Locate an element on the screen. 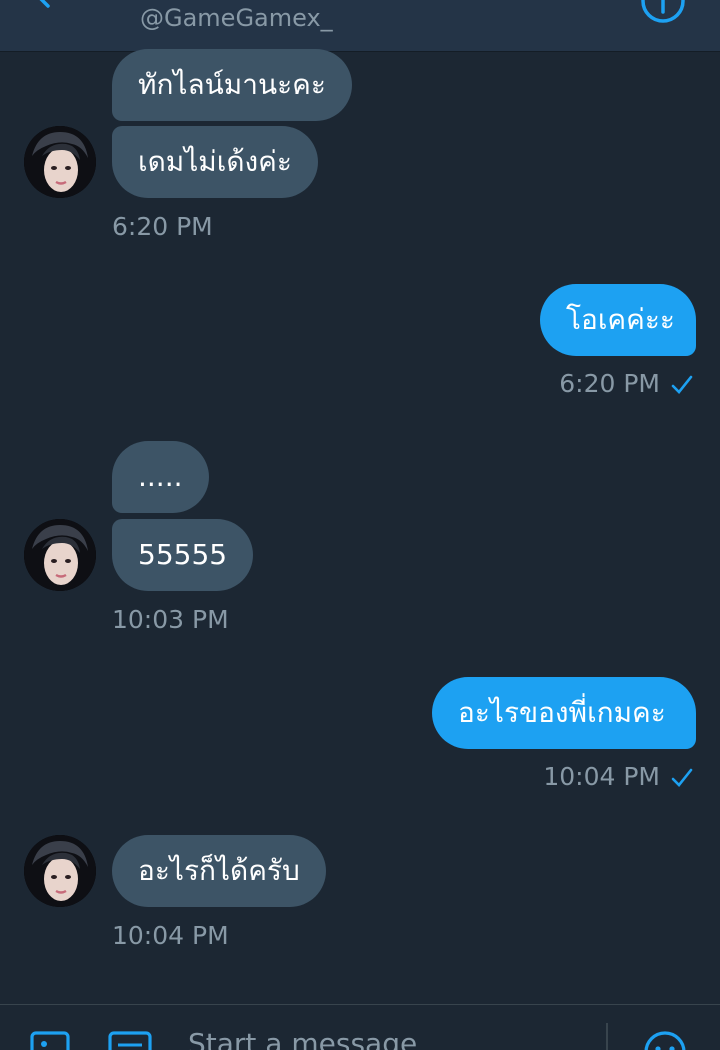 The height and width of the screenshot is (1050, 720). message-input: Start a message is located at coordinates (302, 1038).